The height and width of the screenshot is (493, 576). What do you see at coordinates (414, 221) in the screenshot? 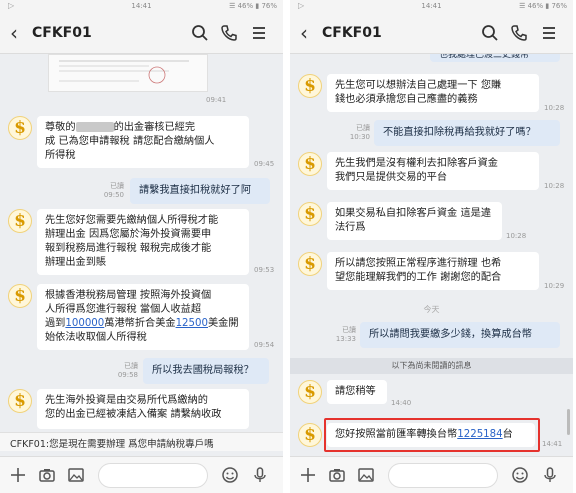
I see `incoming-message: 如果交易私自扣除客戶資金 這是違 法行爲` at bounding box center [414, 221].